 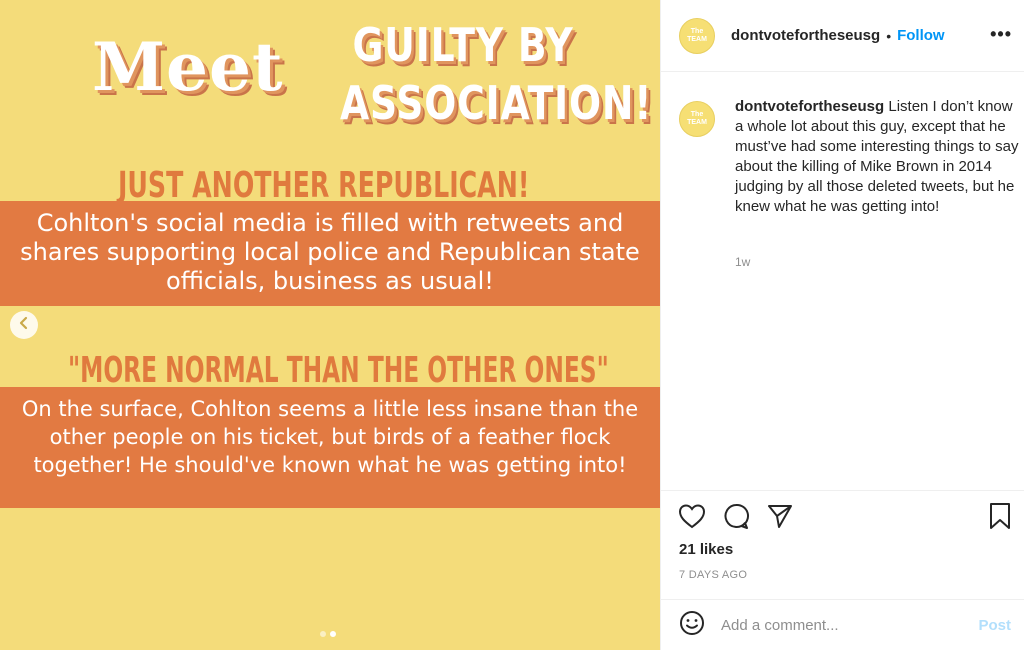 I want to click on bookmark-icon, so click(x=1000, y=516).